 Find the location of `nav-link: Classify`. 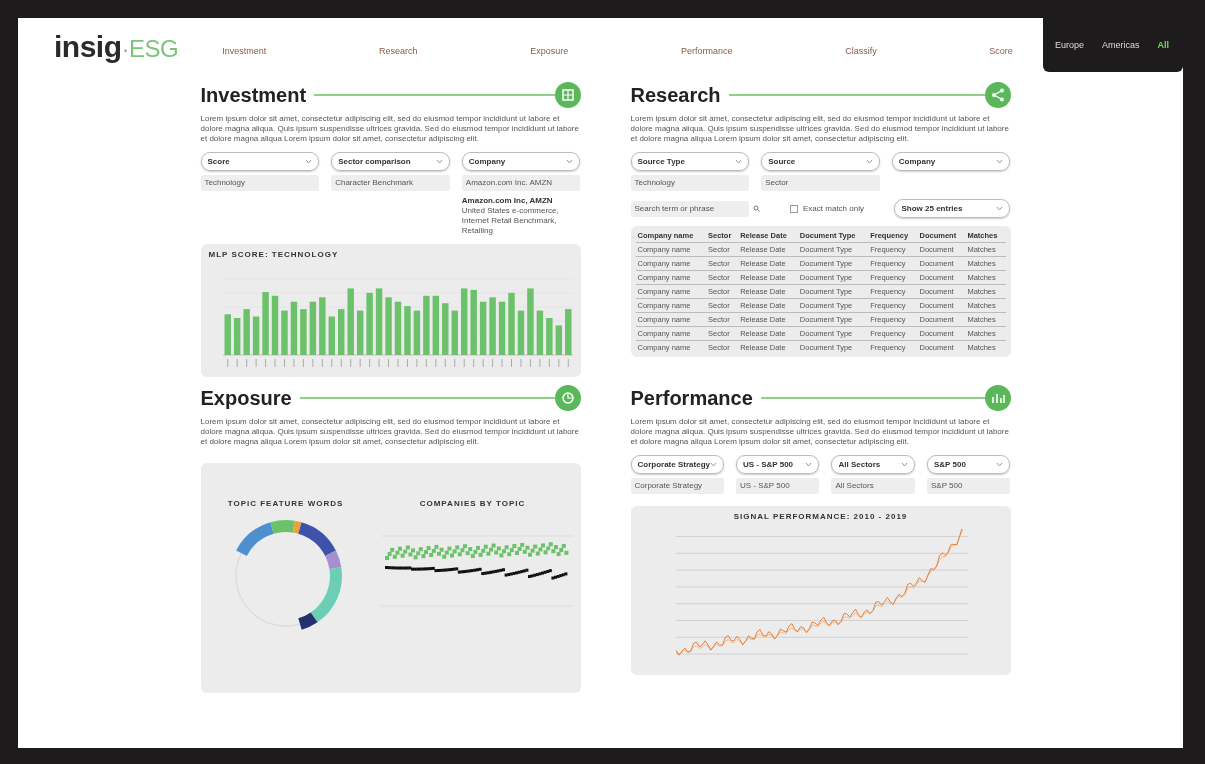

nav-link: Classify is located at coordinates (861, 51).